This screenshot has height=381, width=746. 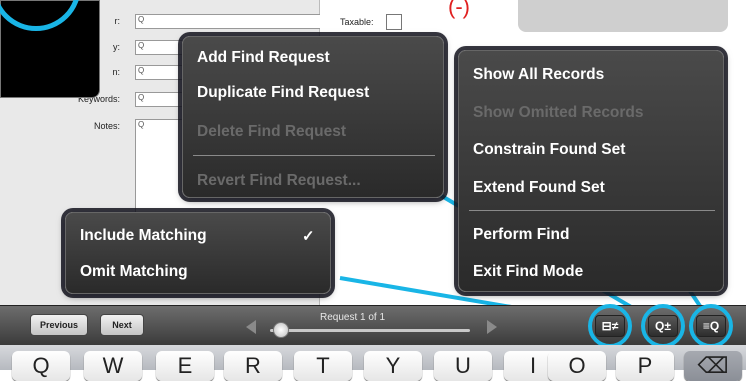 What do you see at coordinates (198, 253) in the screenshot?
I see `include-omit-menu: Include Matching ✓ Omit Matching` at bounding box center [198, 253].